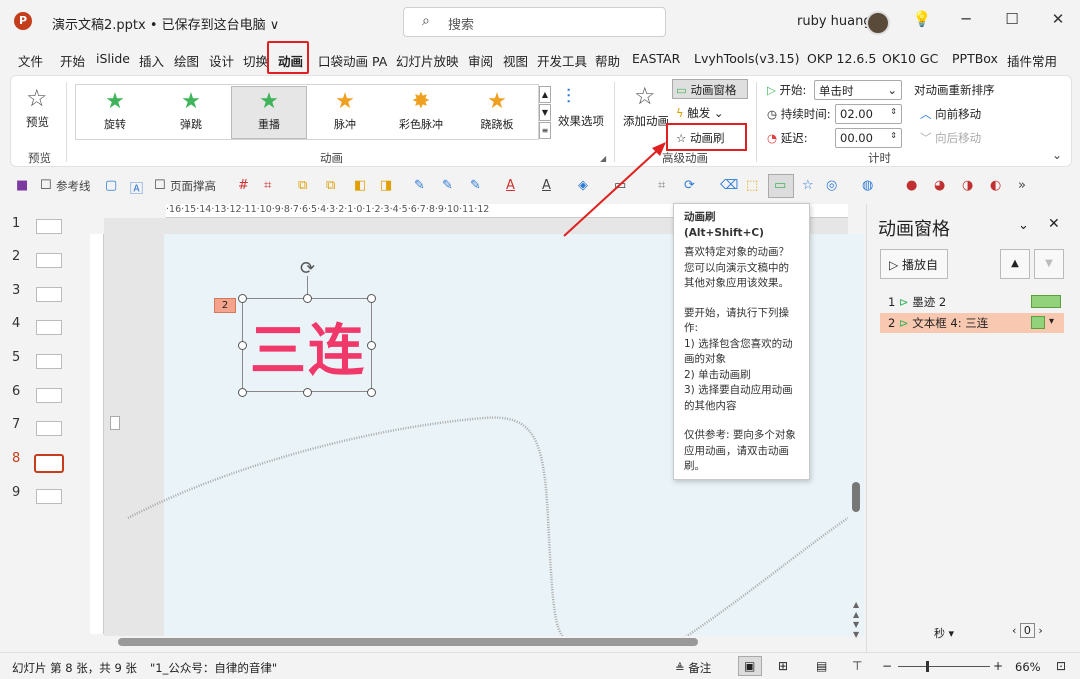  Describe the element at coordinates (966, 19) in the screenshot. I see `minimize-button: ─` at that location.